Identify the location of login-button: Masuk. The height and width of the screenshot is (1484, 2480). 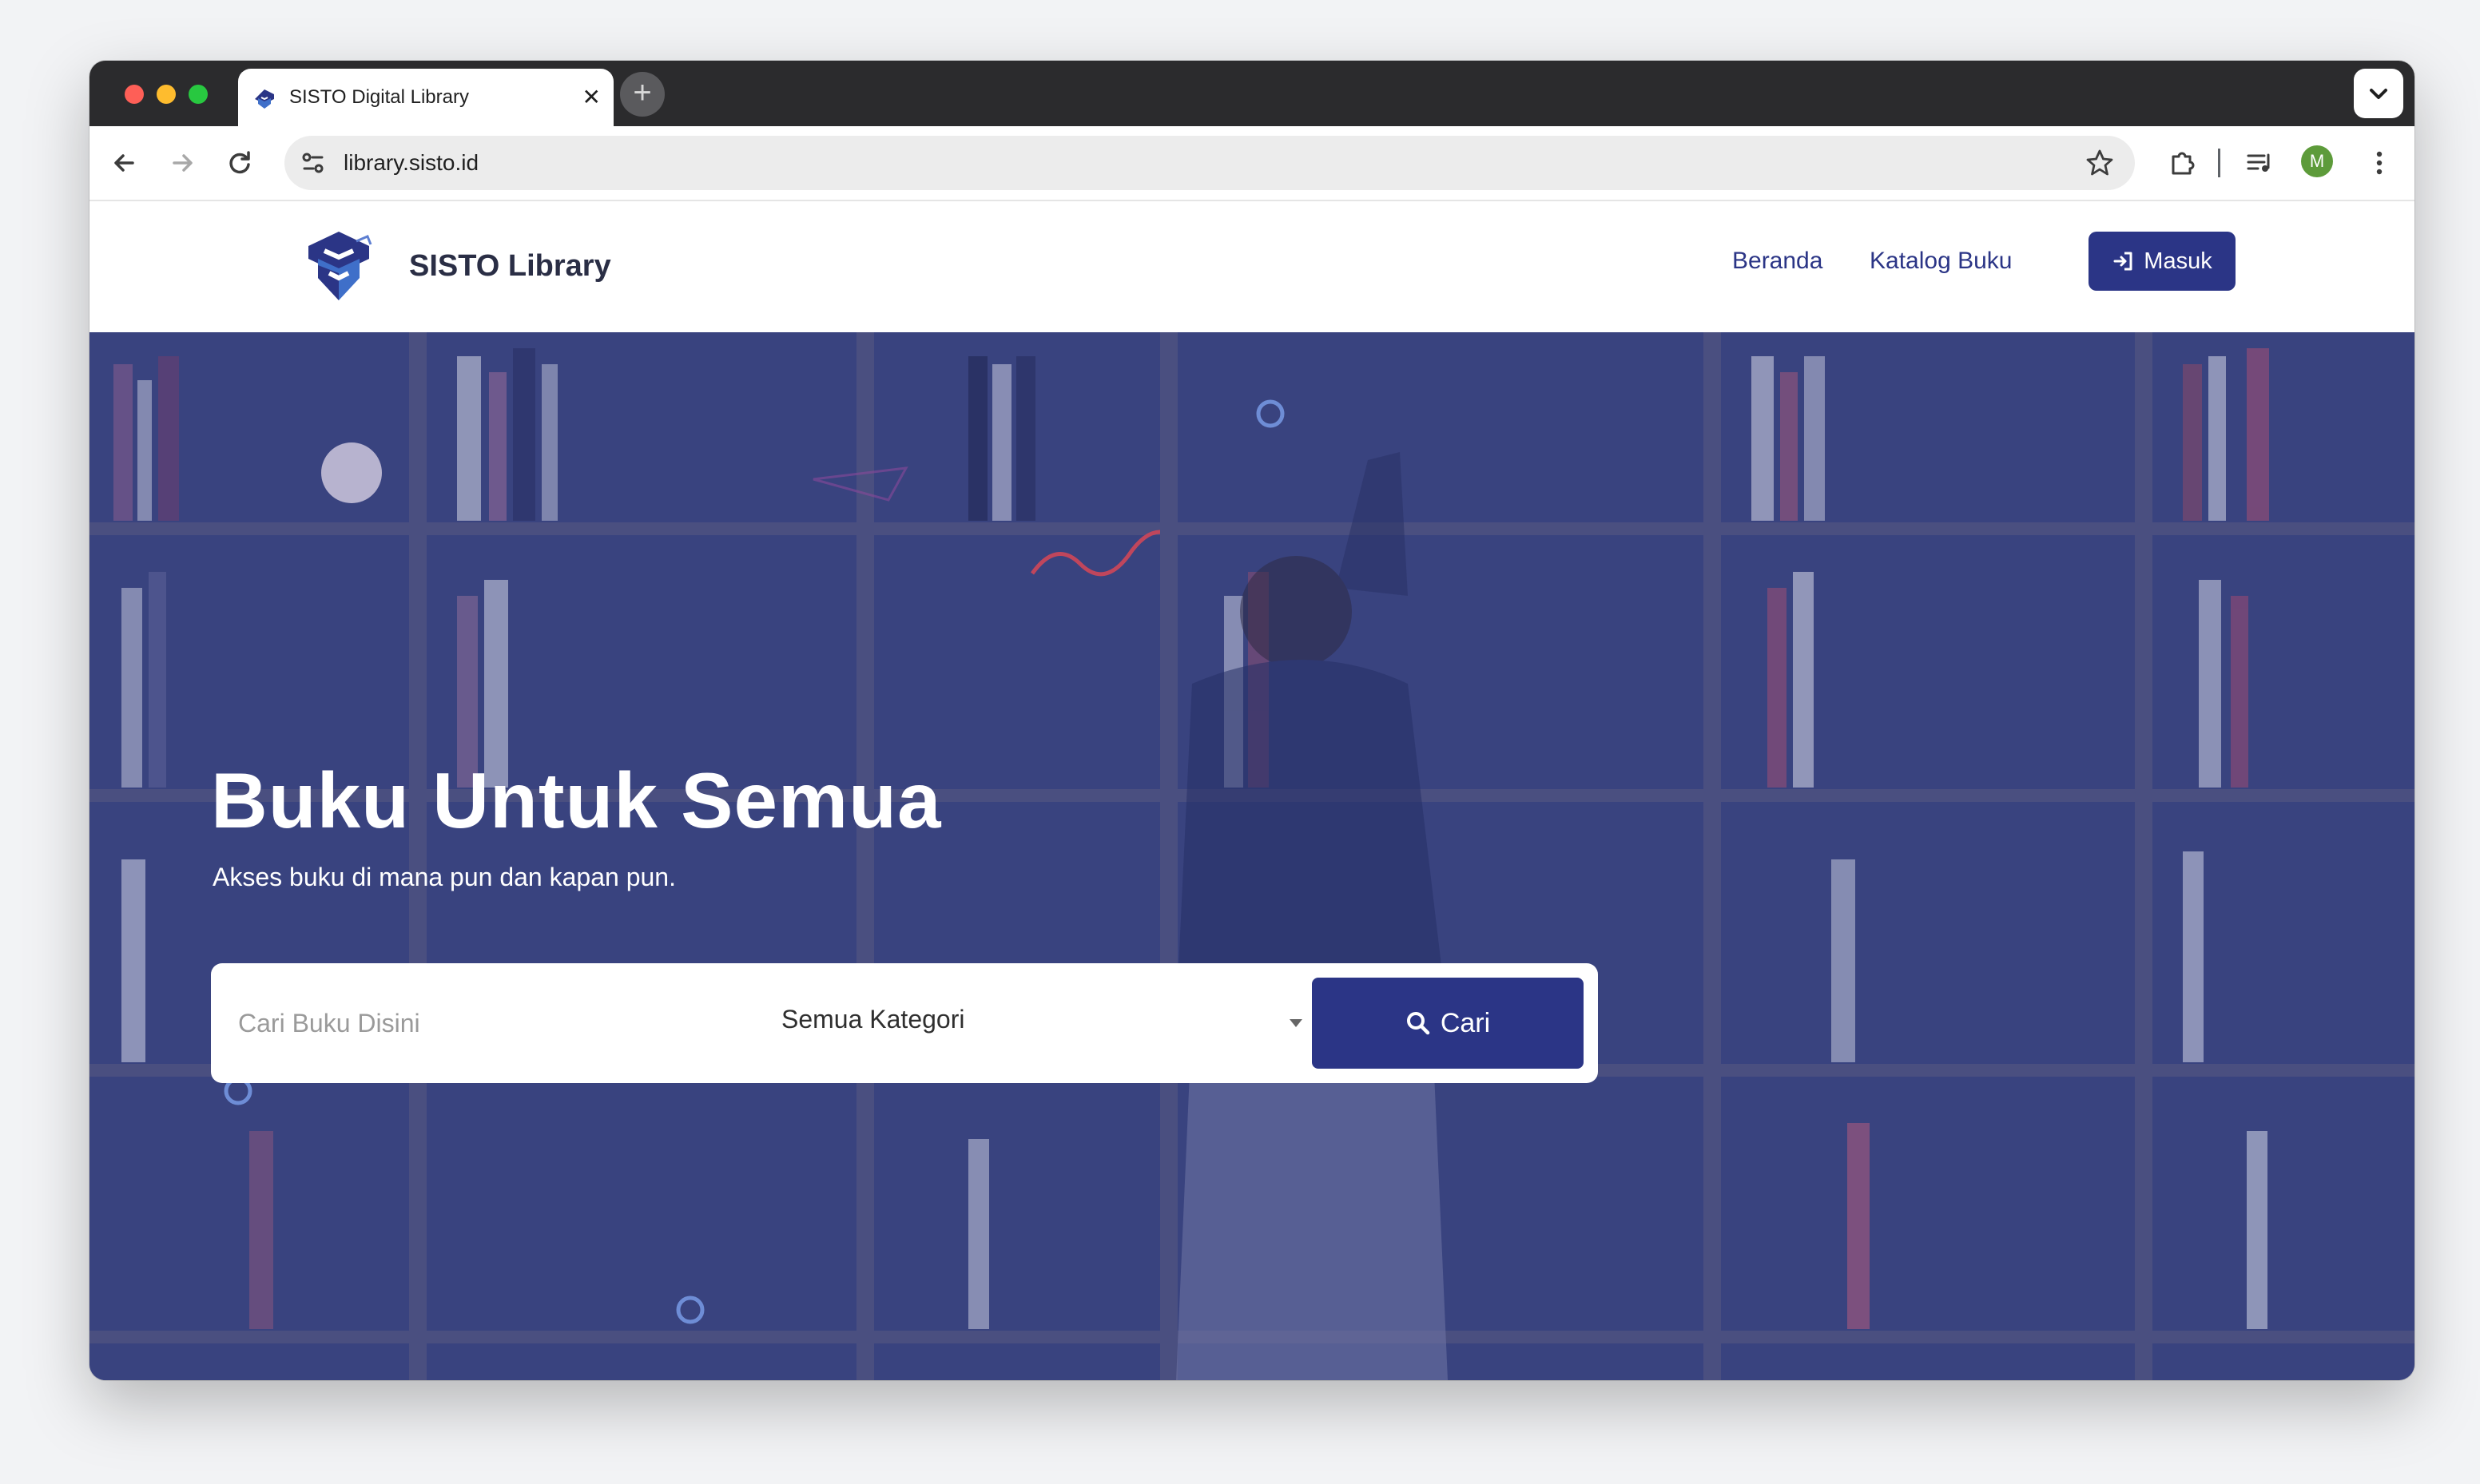
(2163, 261).